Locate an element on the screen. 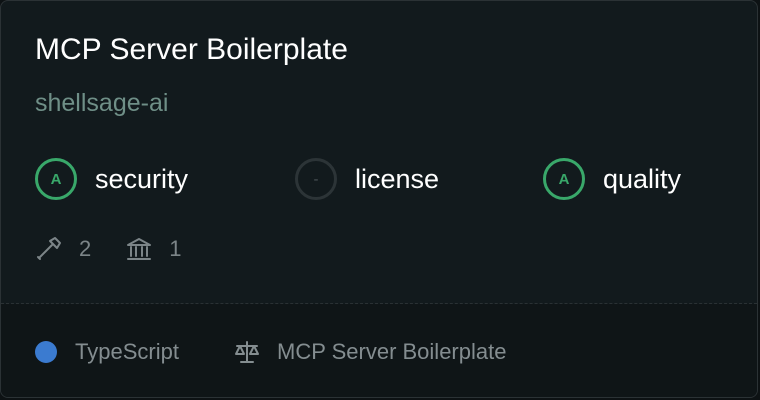 This screenshot has width=760, height=400. hammer-icon is located at coordinates (49, 248).